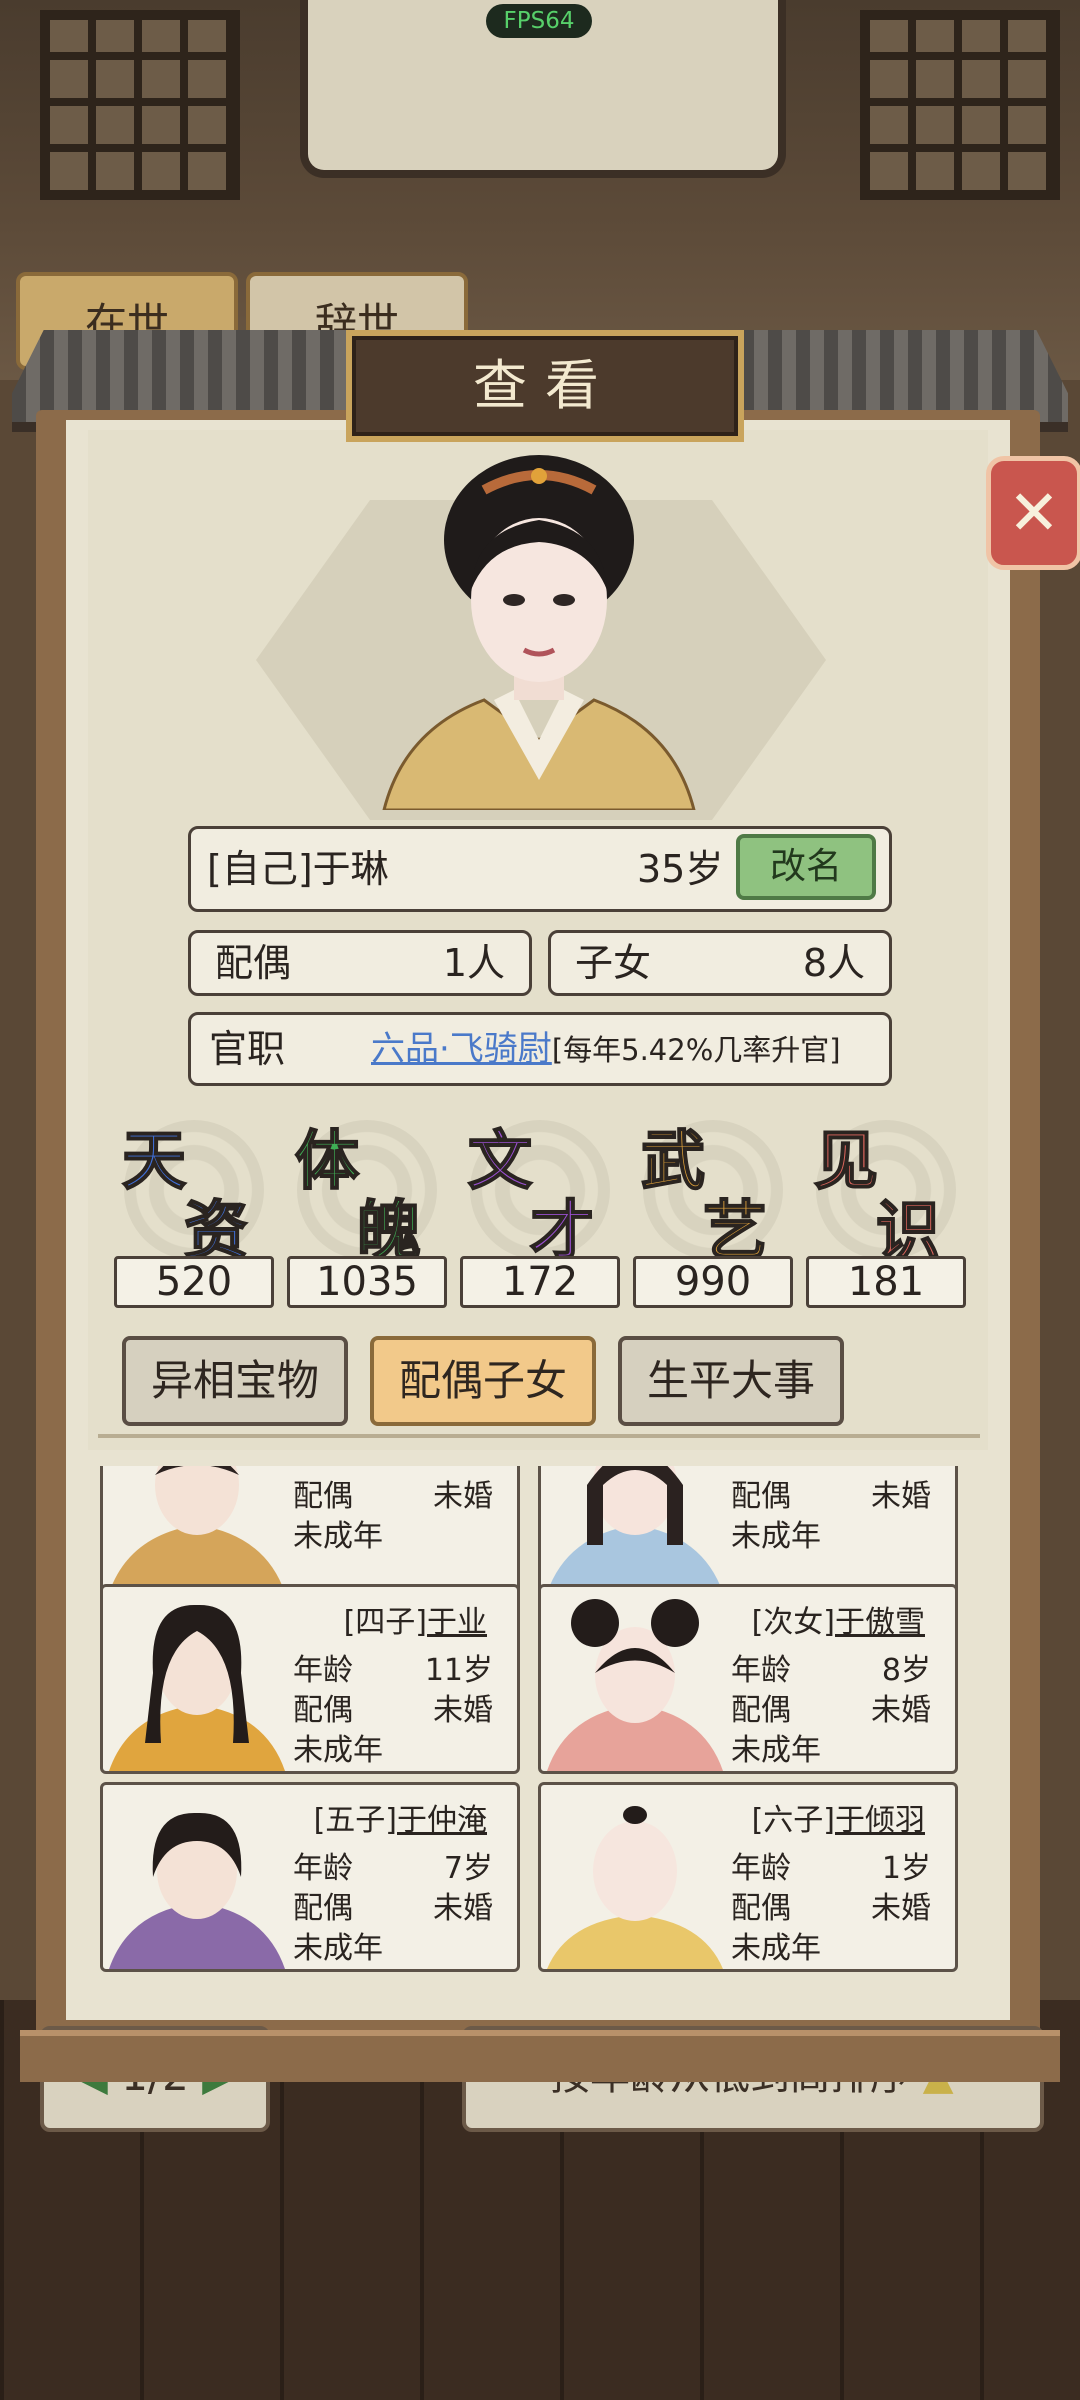 Image resolution: width=1080 pixels, height=2400 pixels. Describe the element at coordinates (831, 1865) in the screenshot. I see `age-line: 年龄 1岁` at that location.